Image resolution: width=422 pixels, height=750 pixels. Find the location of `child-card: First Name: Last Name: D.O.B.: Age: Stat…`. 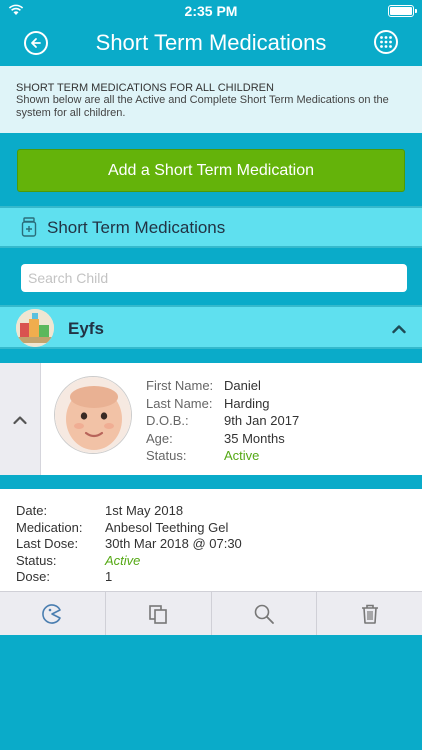

child-card: First Name: Last Name: D.O.B.: Age: Stat… is located at coordinates (211, 419).